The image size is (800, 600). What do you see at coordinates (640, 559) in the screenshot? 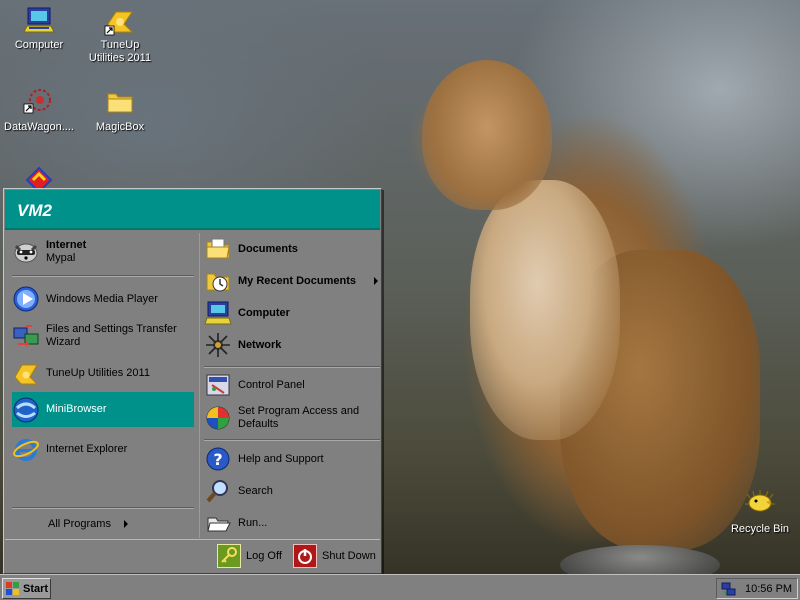
I see `wallpaper-rock` at bounding box center [640, 559].